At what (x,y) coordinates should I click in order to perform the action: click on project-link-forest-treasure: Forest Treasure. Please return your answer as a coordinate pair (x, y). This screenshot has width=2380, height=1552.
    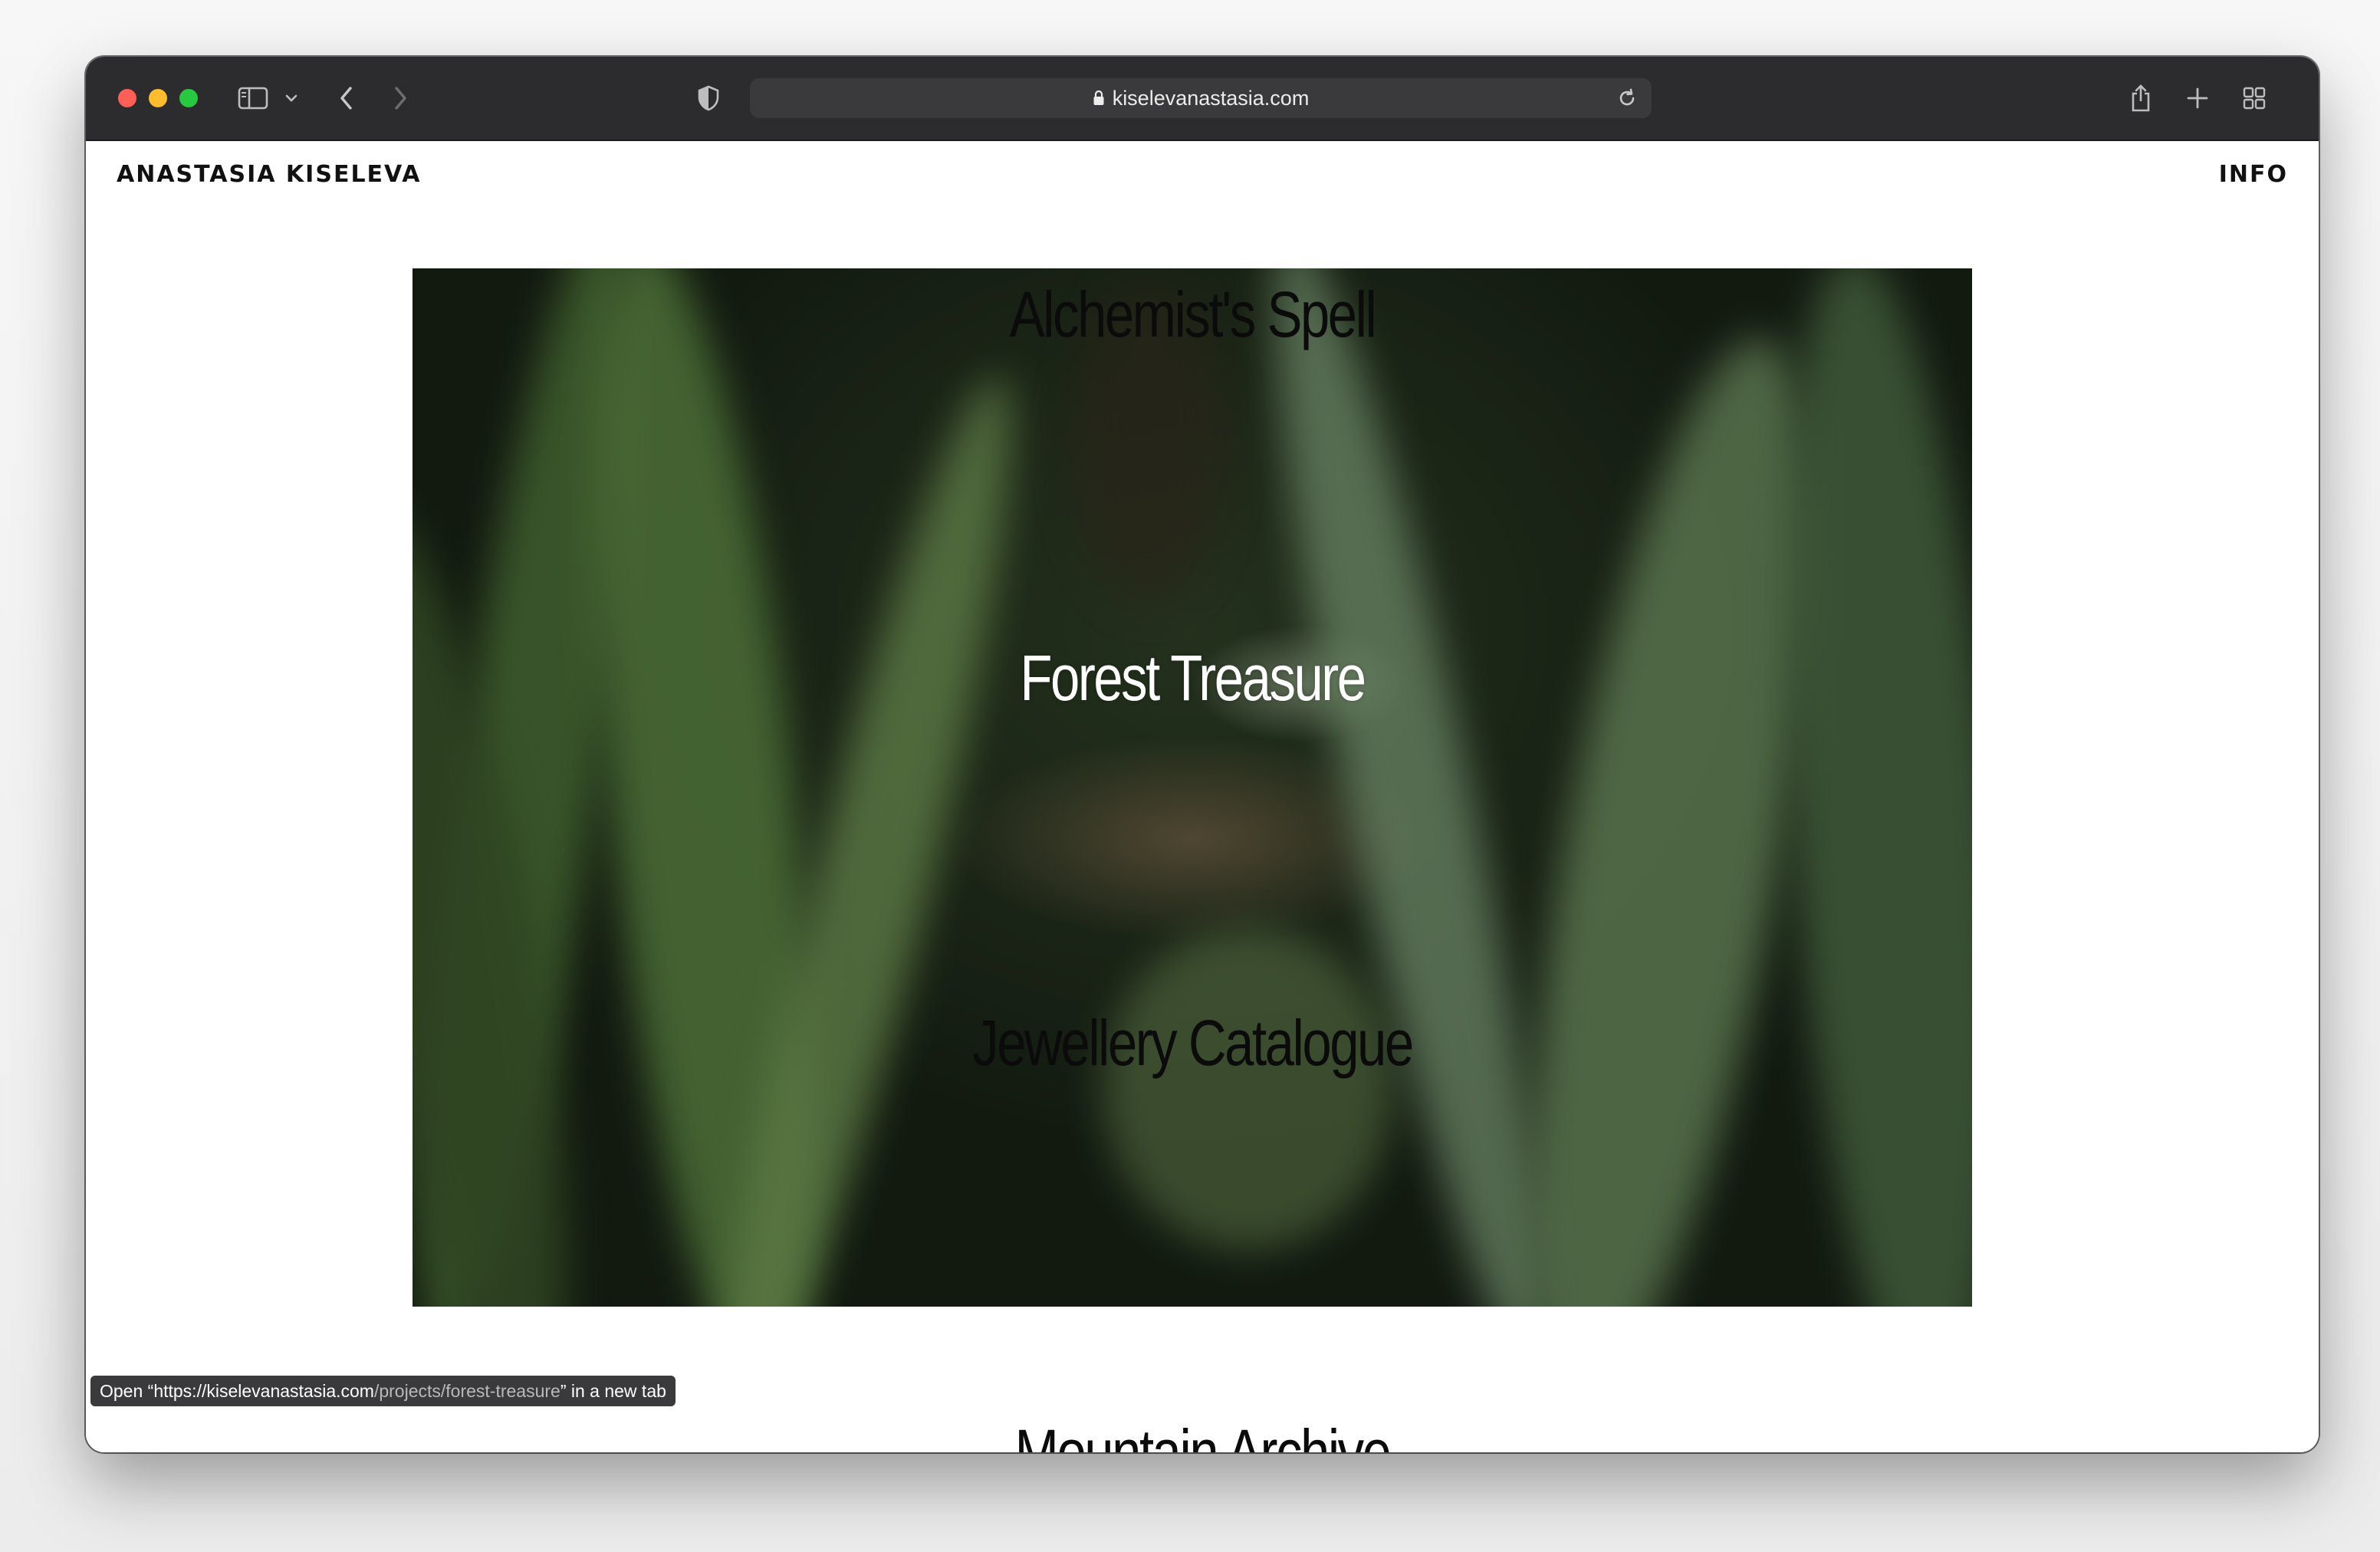
    Looking at the image, I should click on (1193, 678).